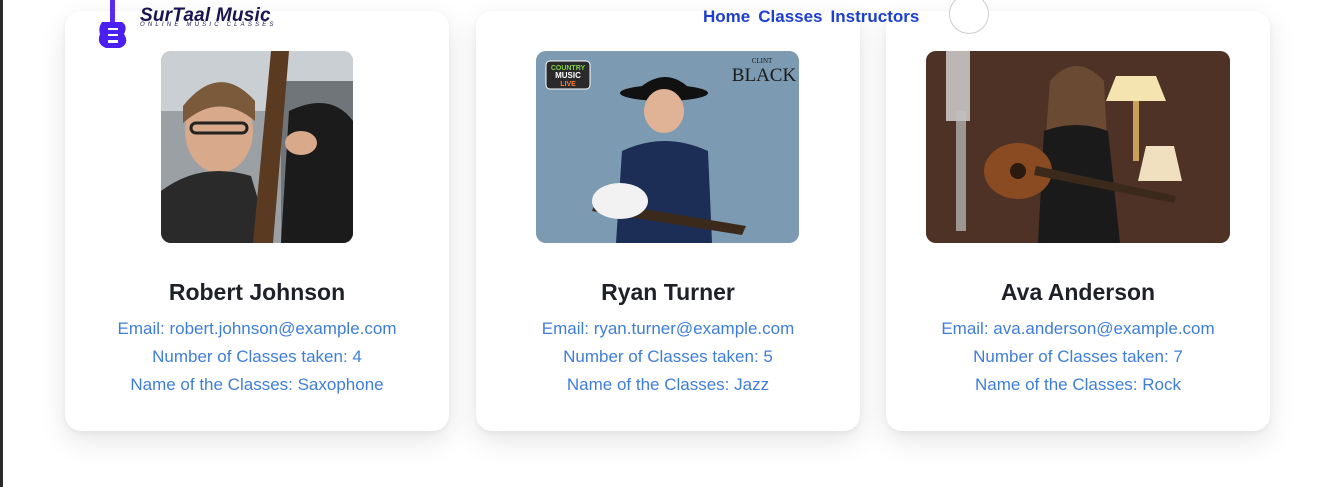 Image resolution: width=1340 pixels, height=487 pixels. Describe the element at coordinates (1078, 292) in the screenshot. I see `instructor-name: Ava Anderson` at that location.